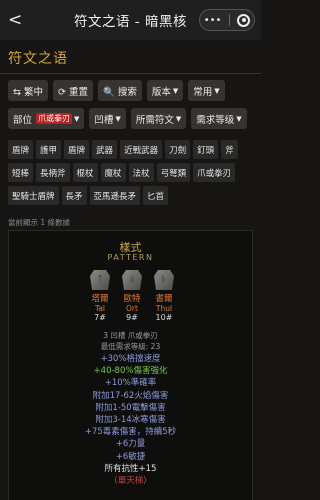  I want to click on required-runes-dropdown: 所需符文 ▼, so click(158, 118).